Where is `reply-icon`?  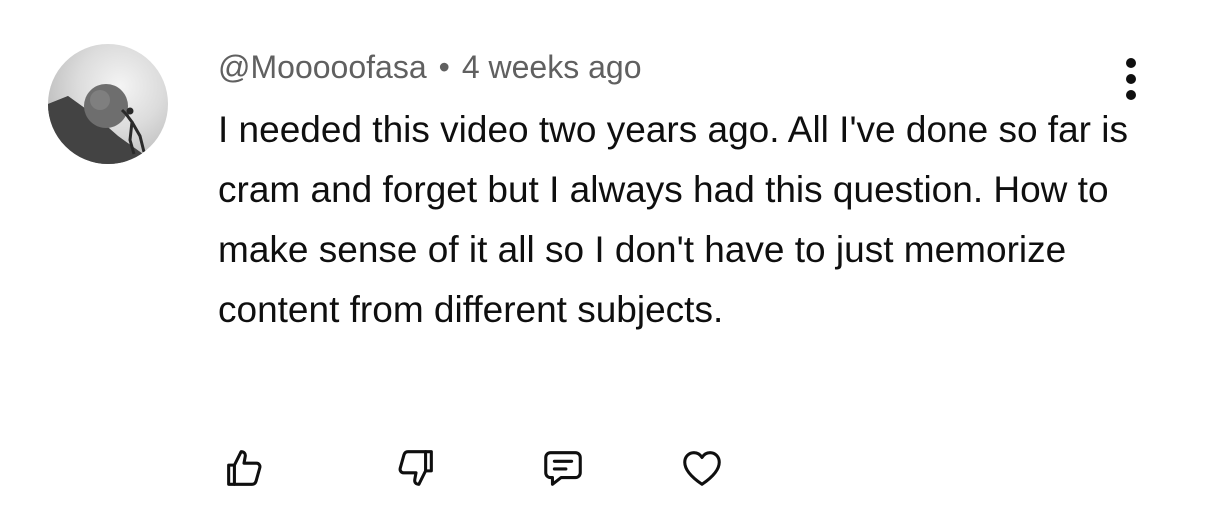
reply-icon is located at coordinates (563, 468).